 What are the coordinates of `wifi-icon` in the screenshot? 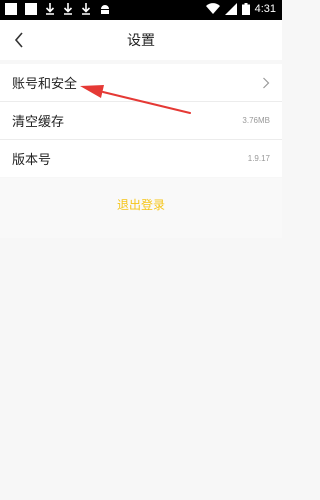 It's located at (212, 9).